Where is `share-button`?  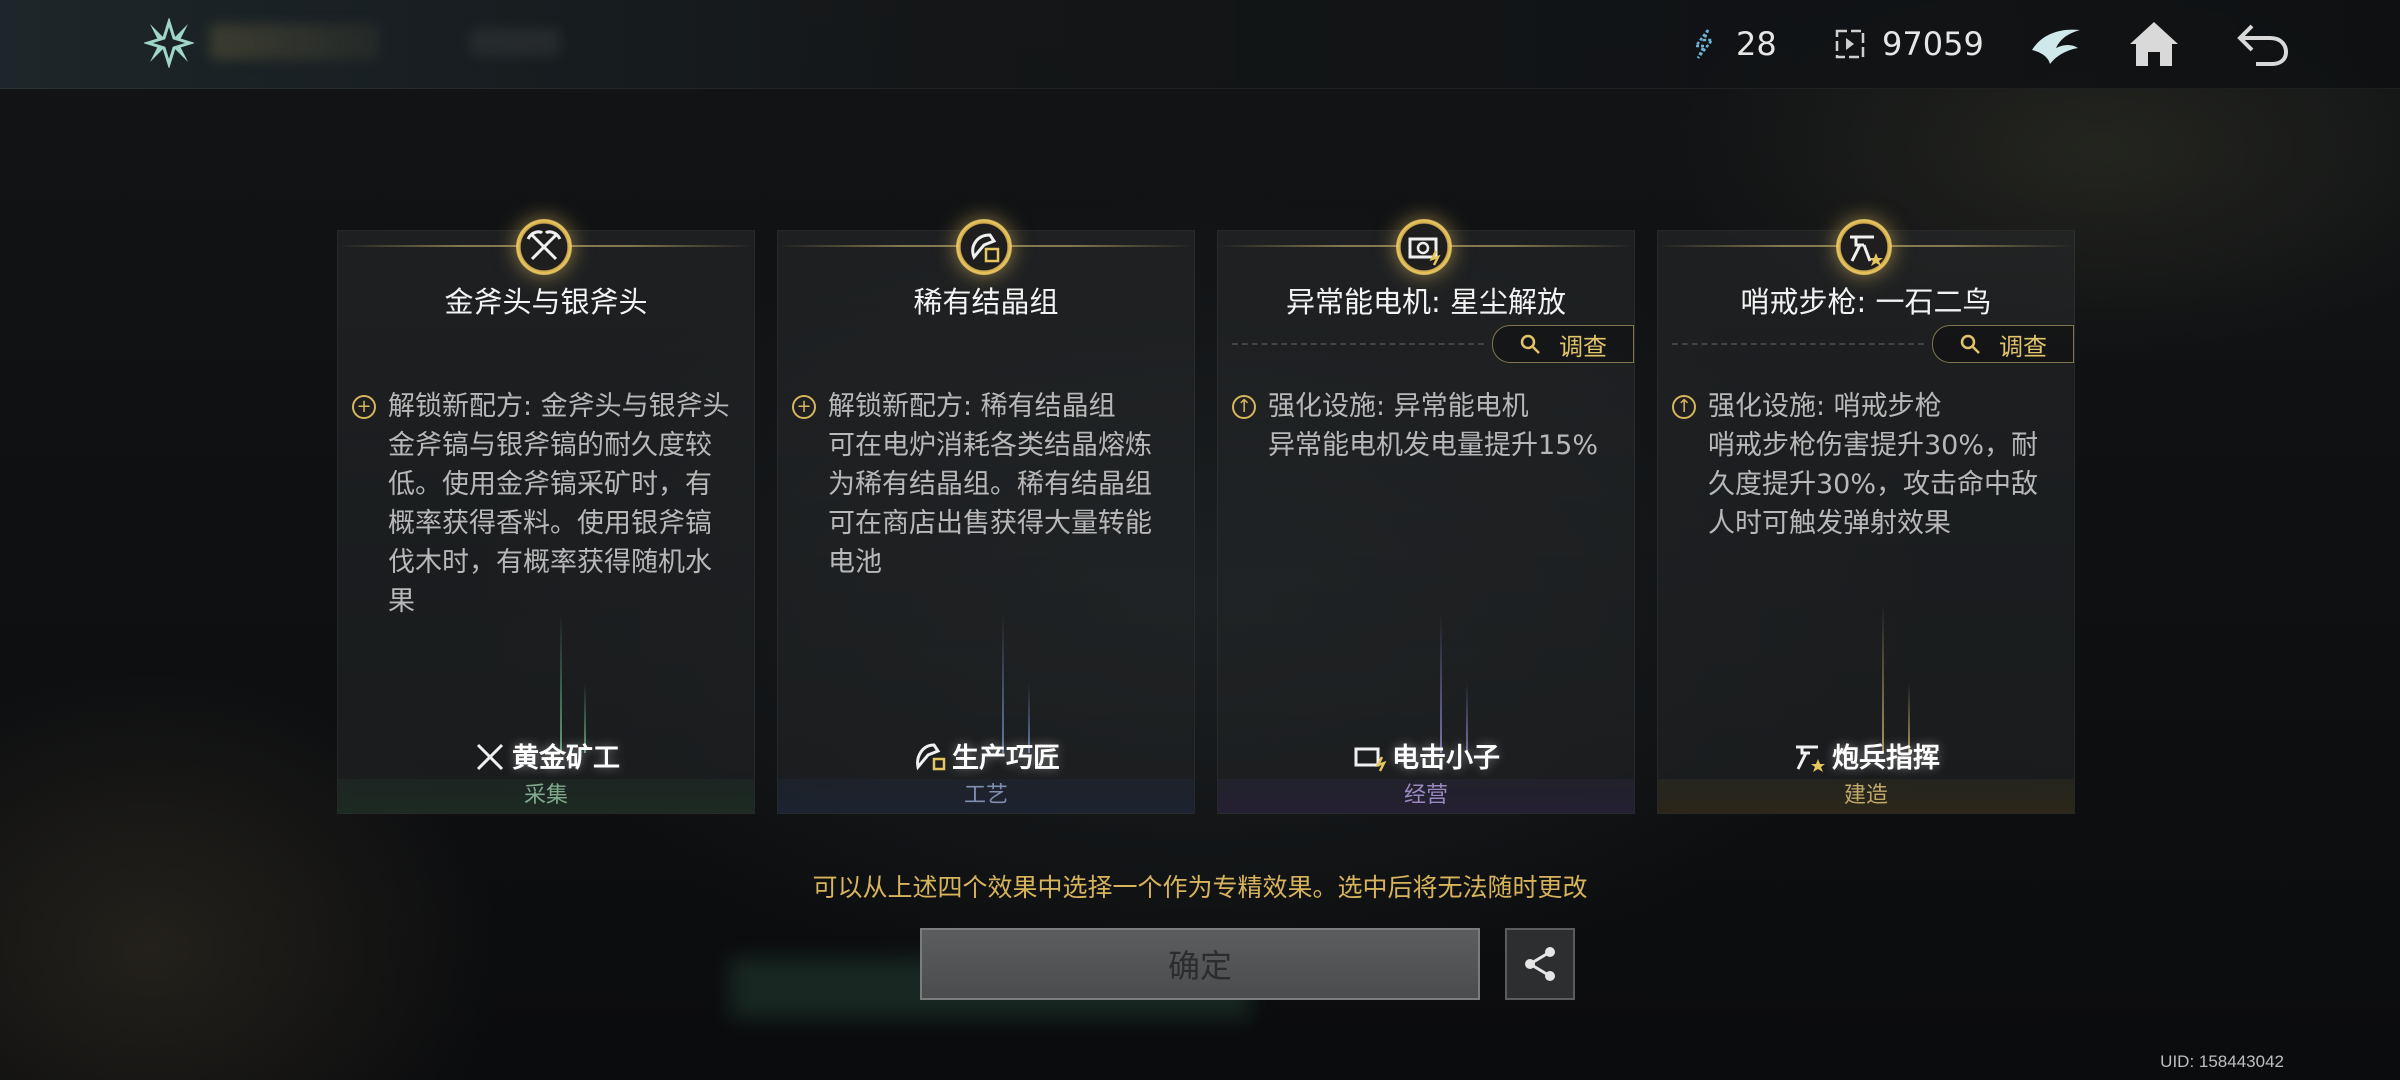 share-button is located at coordinates (1540, 964).